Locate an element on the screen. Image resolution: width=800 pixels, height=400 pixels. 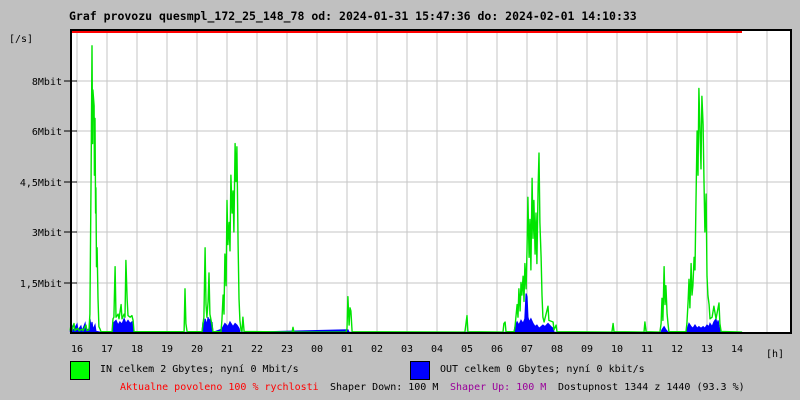
svg-text: 17 is located at coordinates (107, 349).